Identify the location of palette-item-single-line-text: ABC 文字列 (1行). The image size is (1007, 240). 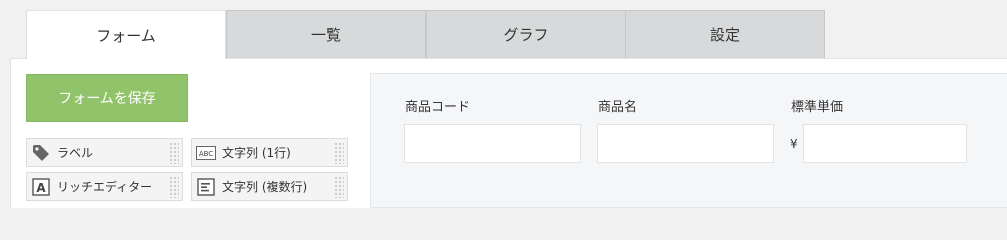
(269, 152).